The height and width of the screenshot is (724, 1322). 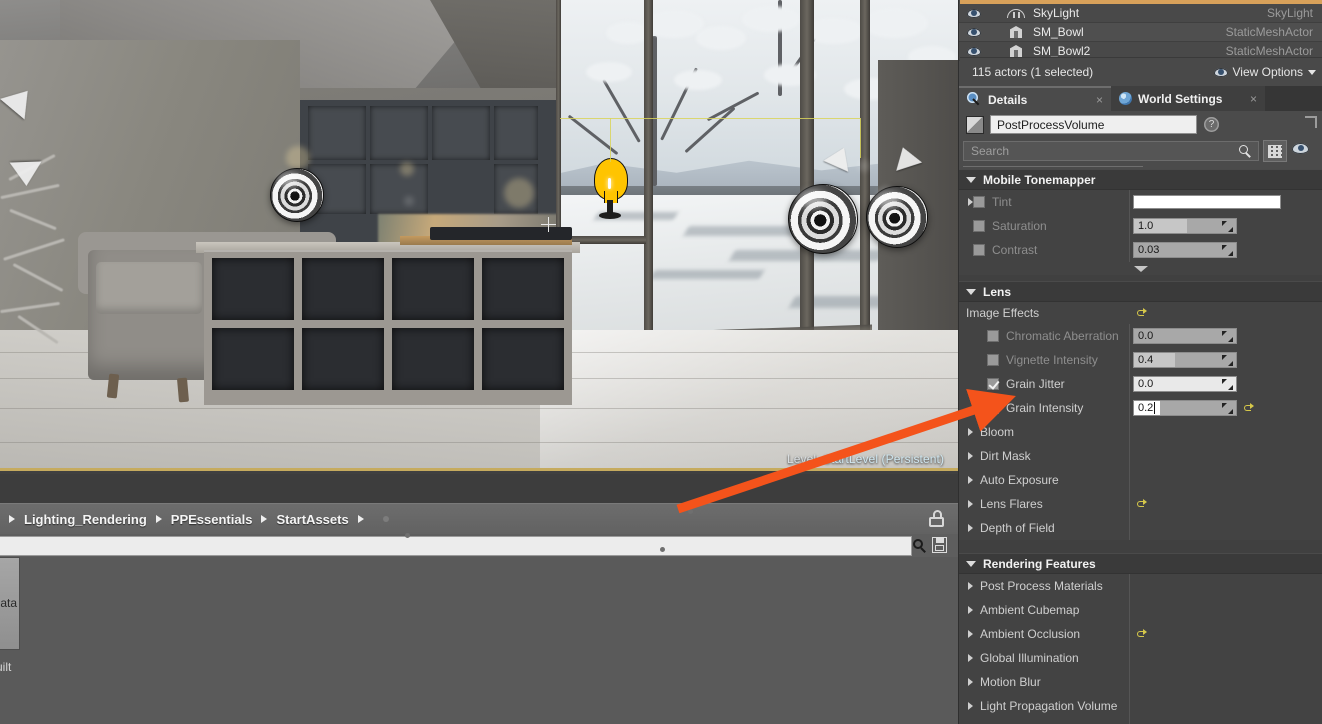 I want to click on search-input: Search, so click(x=1111, y=151).